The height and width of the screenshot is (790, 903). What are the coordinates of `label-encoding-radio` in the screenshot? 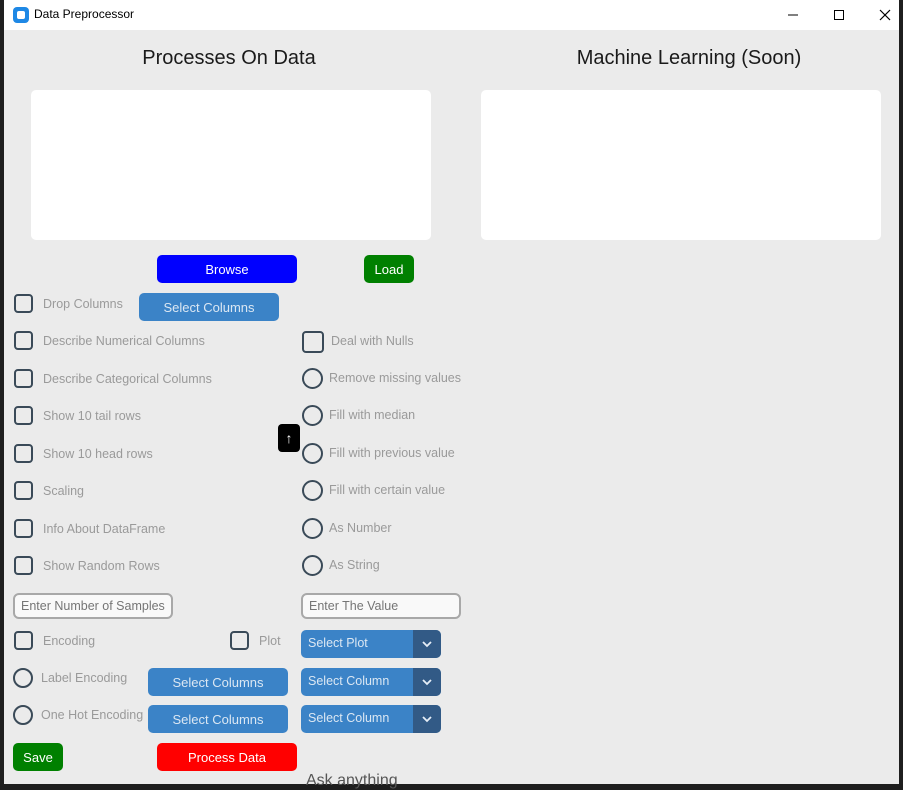 It's located at (23, 678).